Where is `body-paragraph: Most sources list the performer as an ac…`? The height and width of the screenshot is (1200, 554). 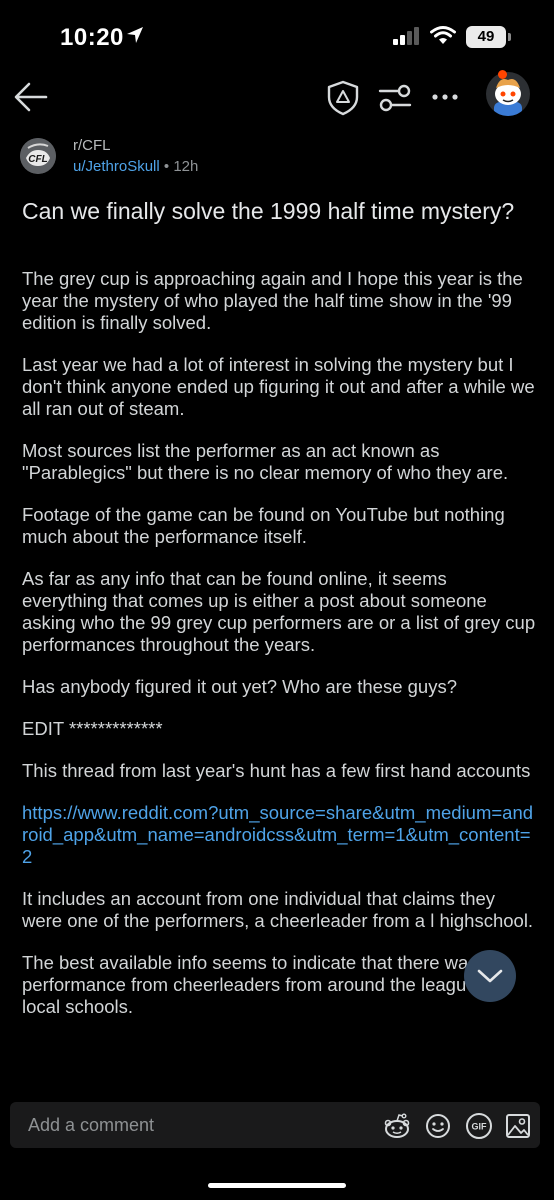
body-paragraph: Most sources list the performer as an ac… is located at coordinates (265, 461).